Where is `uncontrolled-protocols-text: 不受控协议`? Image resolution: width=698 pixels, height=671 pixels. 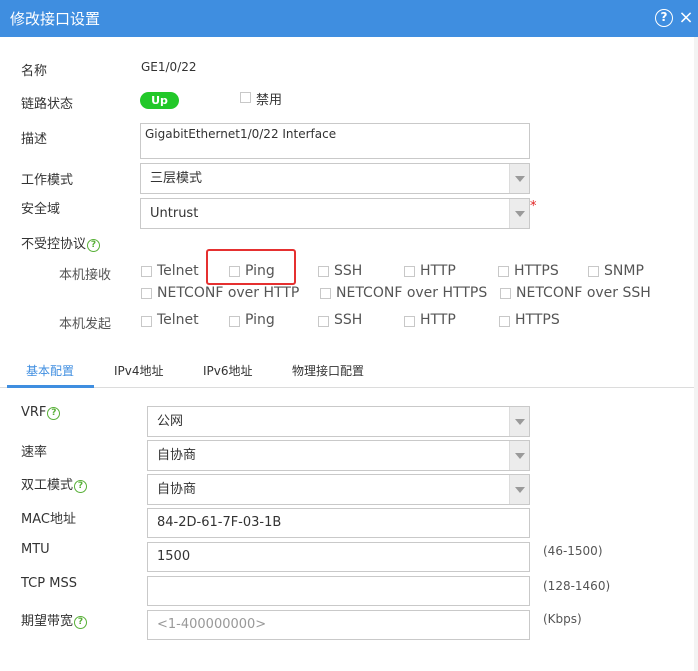 uncontrolled-protocols-text: 不受控协议 is located at coordinates (54, 244).